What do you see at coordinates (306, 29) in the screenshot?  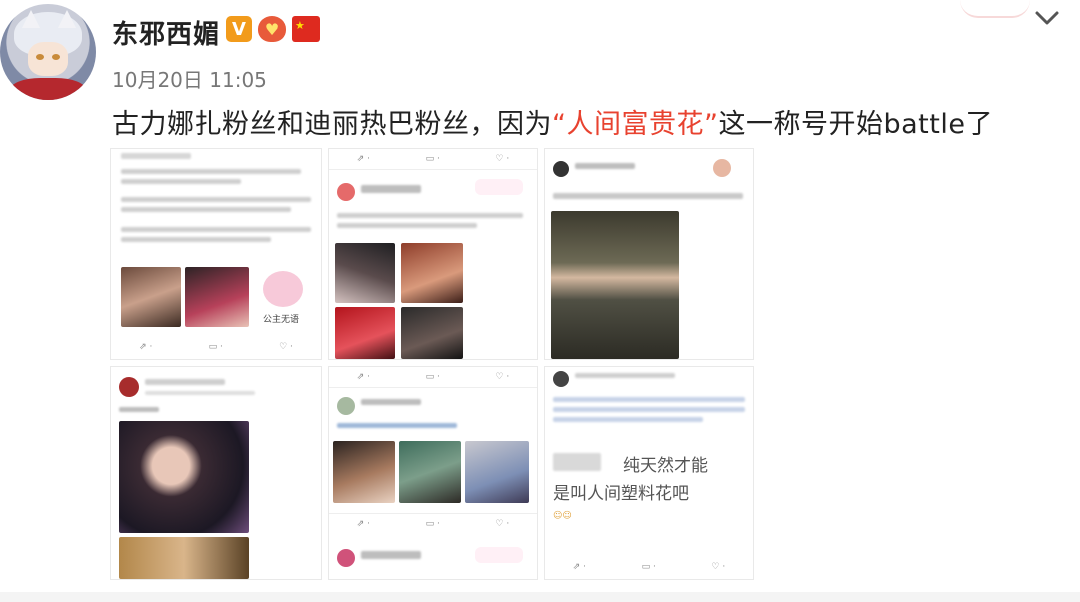 I see `china-flag-icon: ★` at bounding box center [306, 29].